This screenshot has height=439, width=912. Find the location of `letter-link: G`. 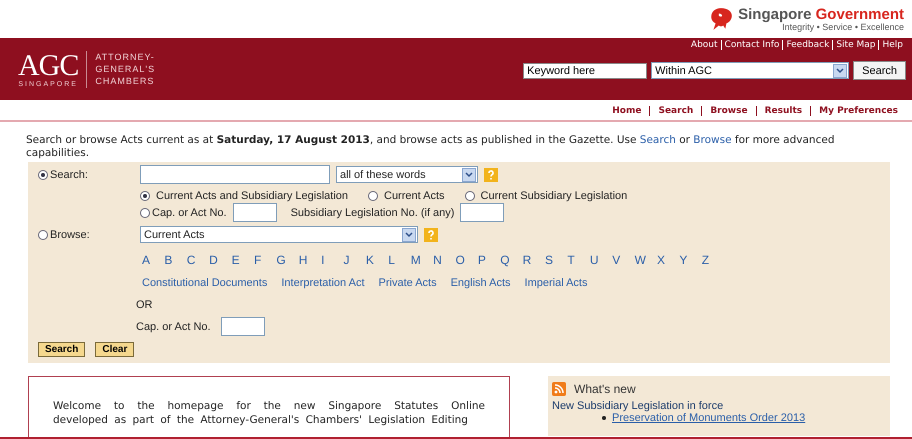

letter-link: G is located at coordinates (287, 260).